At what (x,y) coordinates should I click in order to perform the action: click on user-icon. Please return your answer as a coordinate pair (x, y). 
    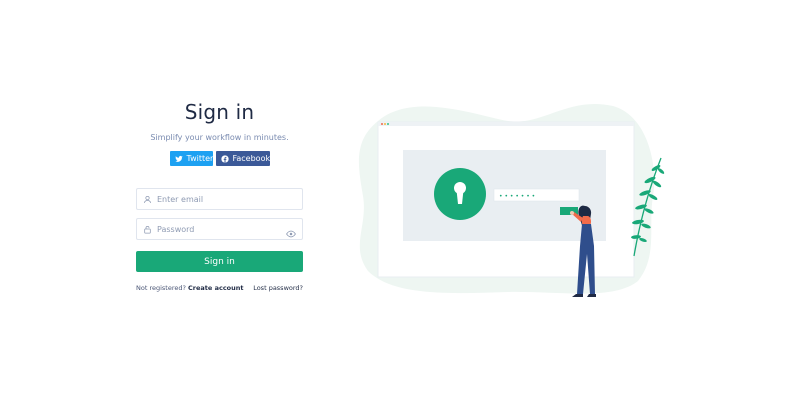
    Looking at the image, I should click on (147, 199).